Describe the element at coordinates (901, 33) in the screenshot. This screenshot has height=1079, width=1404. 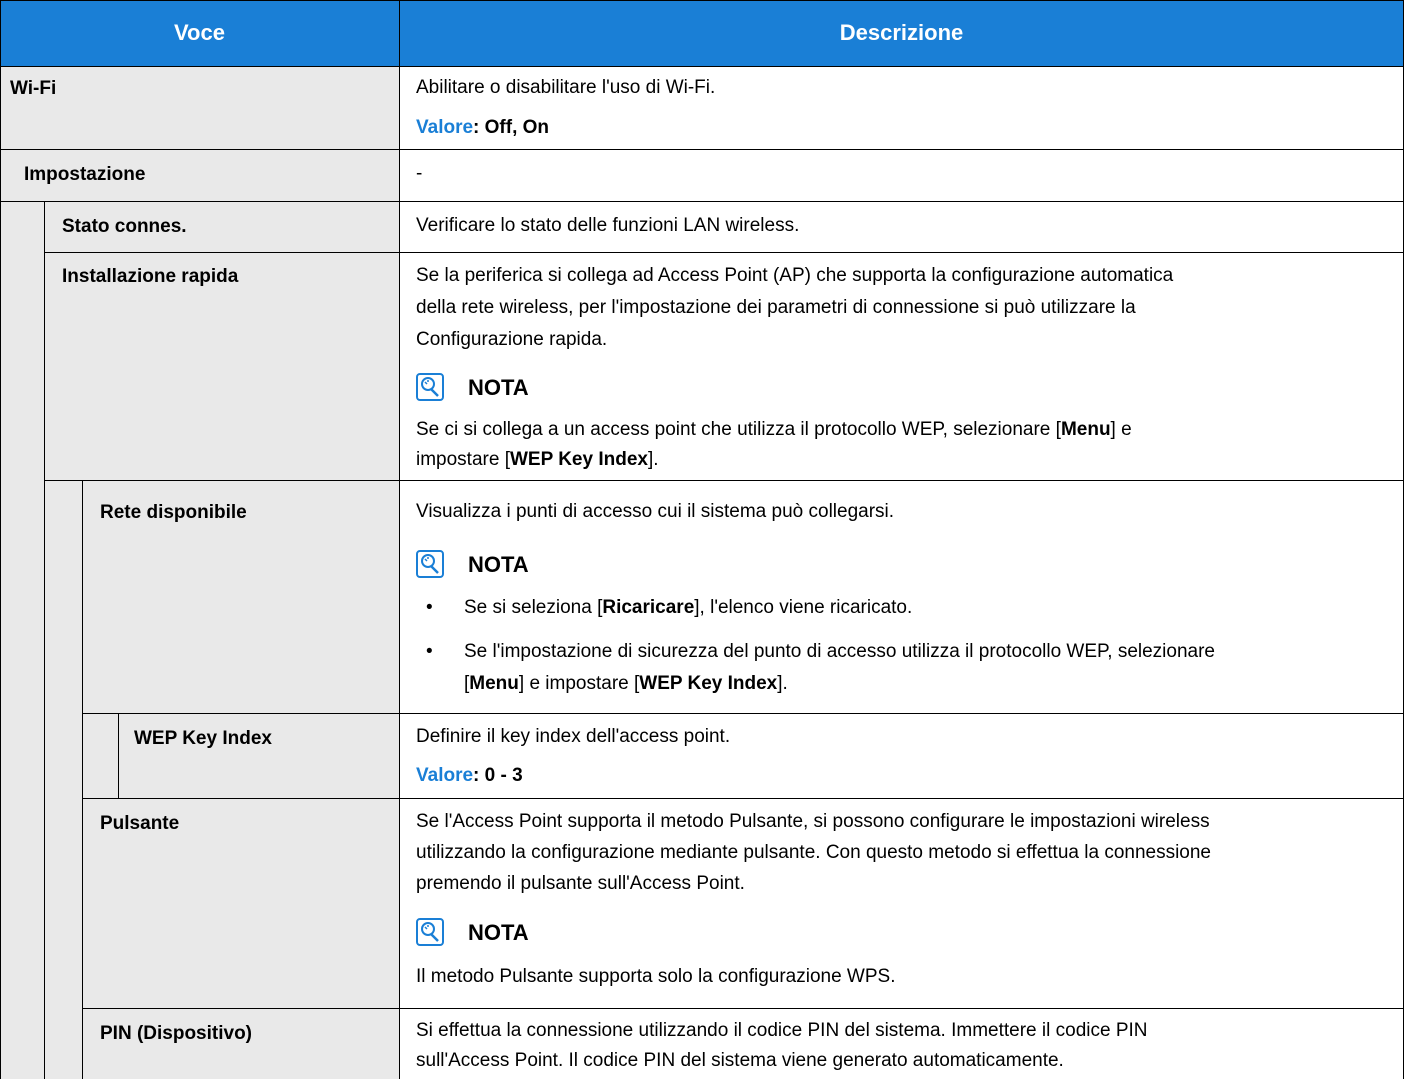
I see `column-header-descrizione: Descrizione` at that location.